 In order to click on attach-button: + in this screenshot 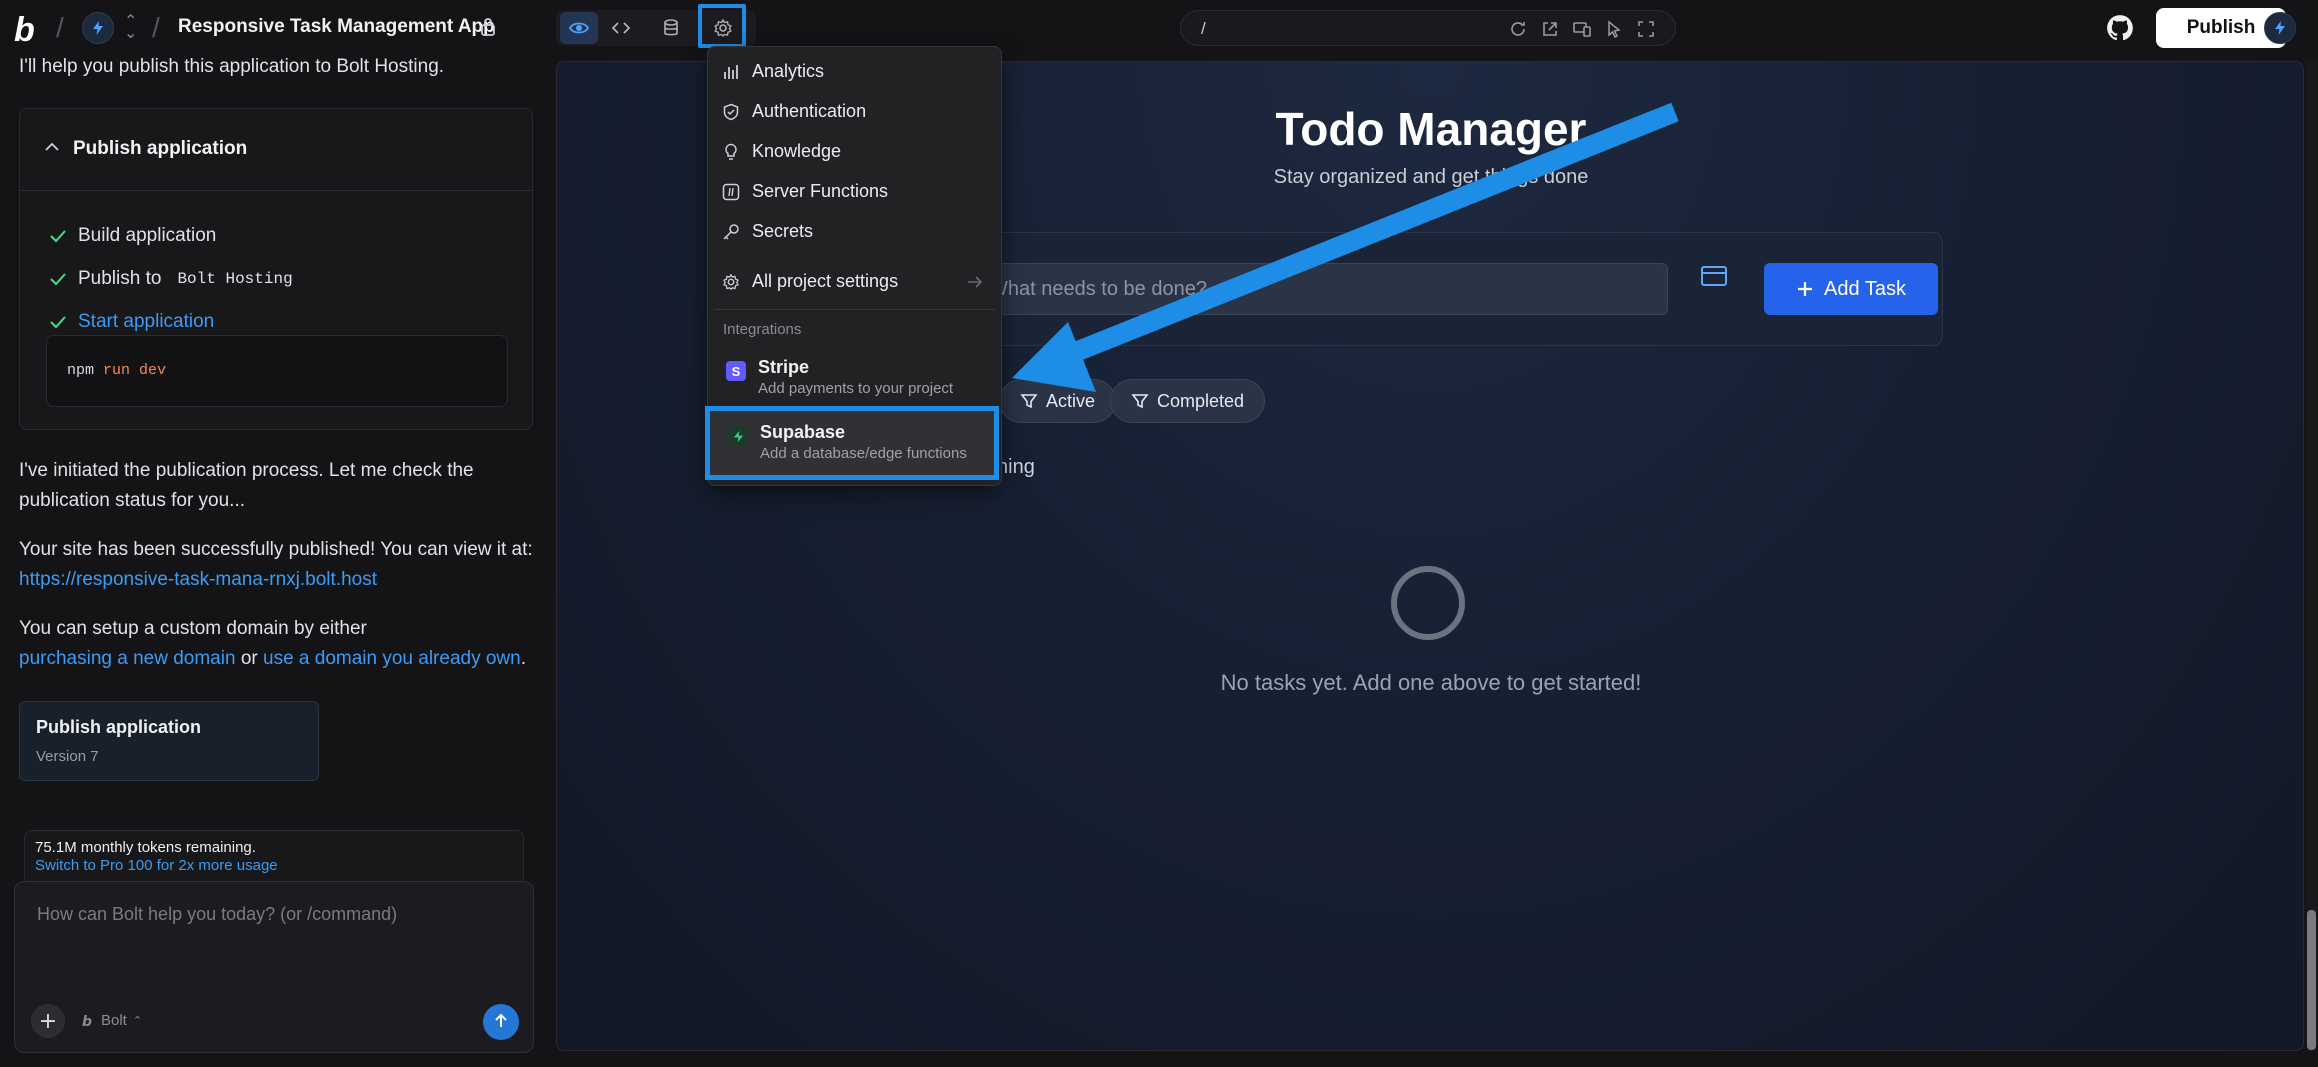, I will do `click(48, 1021)`.